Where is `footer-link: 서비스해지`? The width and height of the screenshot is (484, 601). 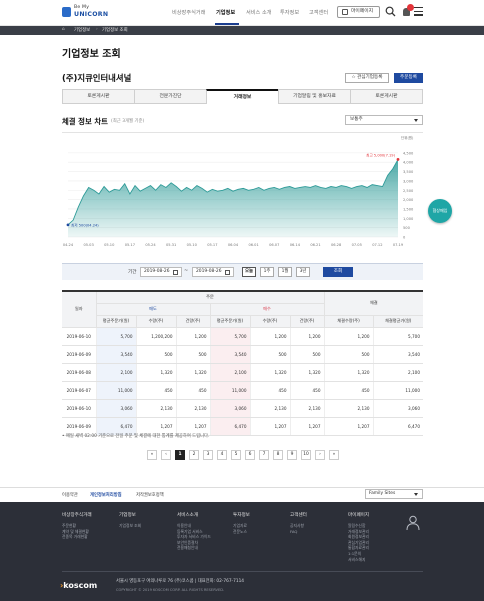
footer-link: 서비스해지 is located at coordinates (358, 560).